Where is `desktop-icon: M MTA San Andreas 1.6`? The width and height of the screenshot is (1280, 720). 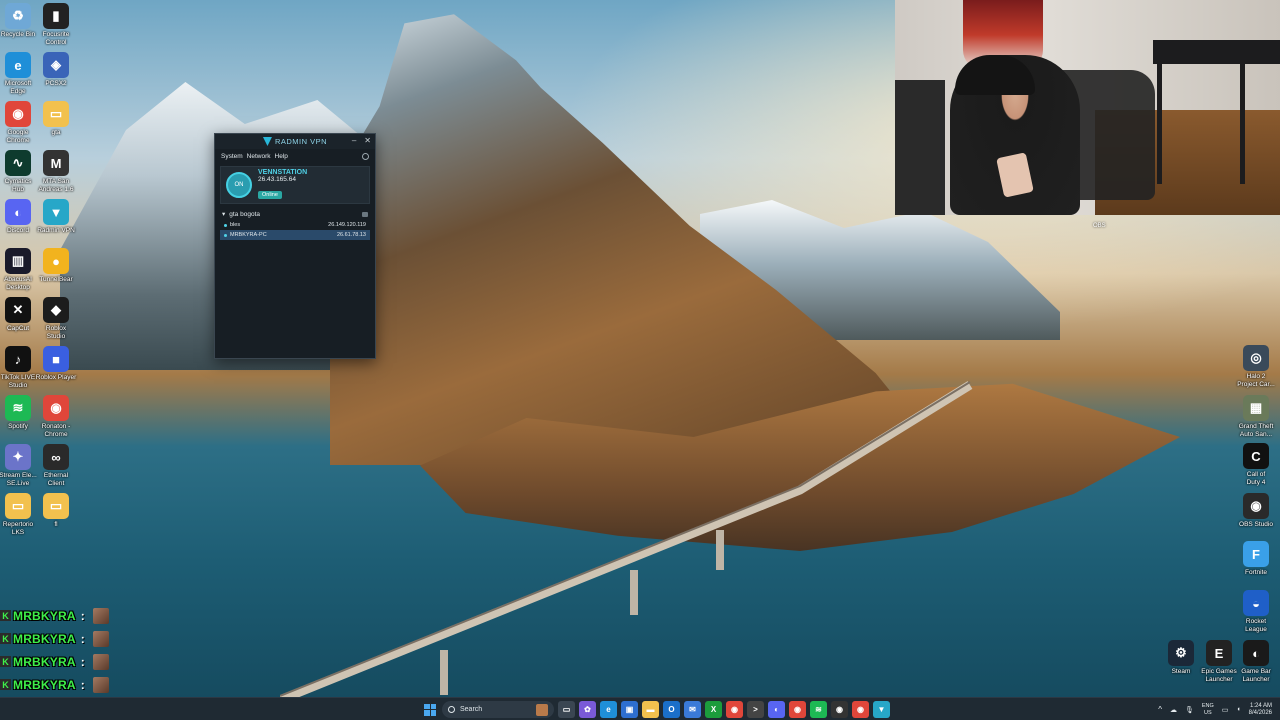 desktop-icon: M MTA San Andreas 1.6 is located at coordinates (56, 172).